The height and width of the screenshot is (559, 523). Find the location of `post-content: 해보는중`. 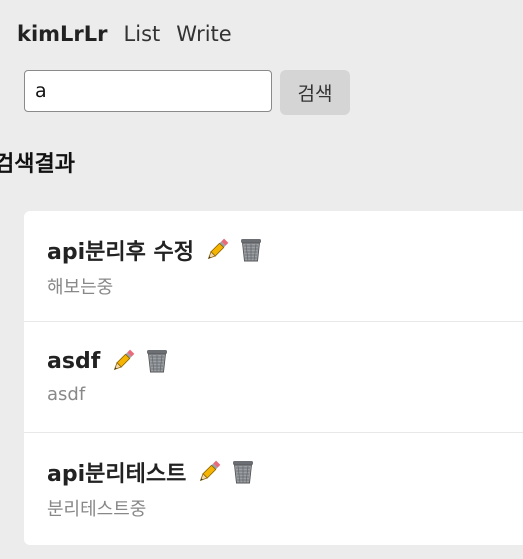

post-content: 해보는중 is located at coordinates (80, 287).